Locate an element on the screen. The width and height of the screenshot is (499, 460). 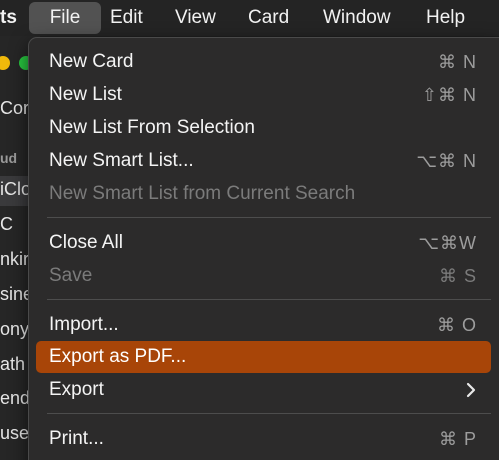
menubar-app-name: ts is located at coordinates (8, 18).